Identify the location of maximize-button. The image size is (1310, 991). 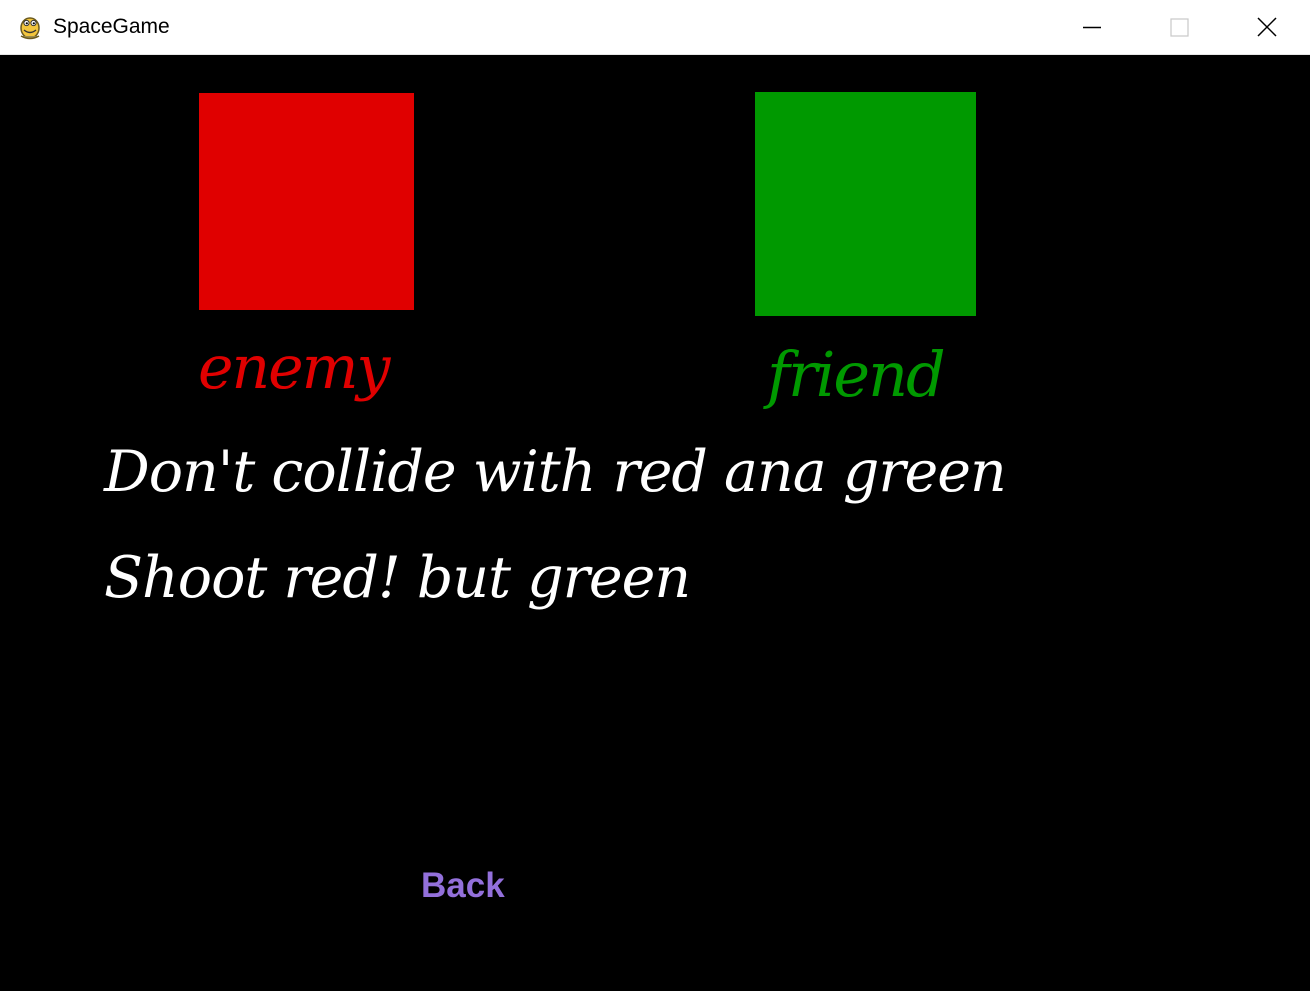
(1178, 27).